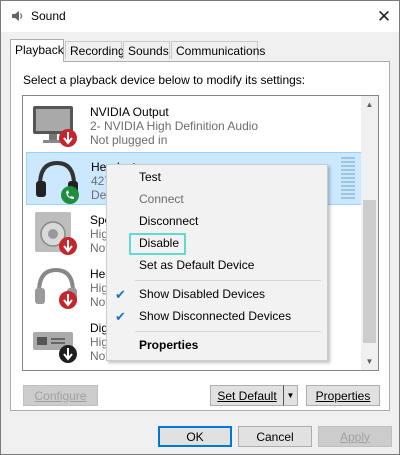 The width and height of the screenshot is (400, 455). What do you see at coordinates (348, 179) in the screenshot?
I see `volume-meter` at bounding box center [348, 179].